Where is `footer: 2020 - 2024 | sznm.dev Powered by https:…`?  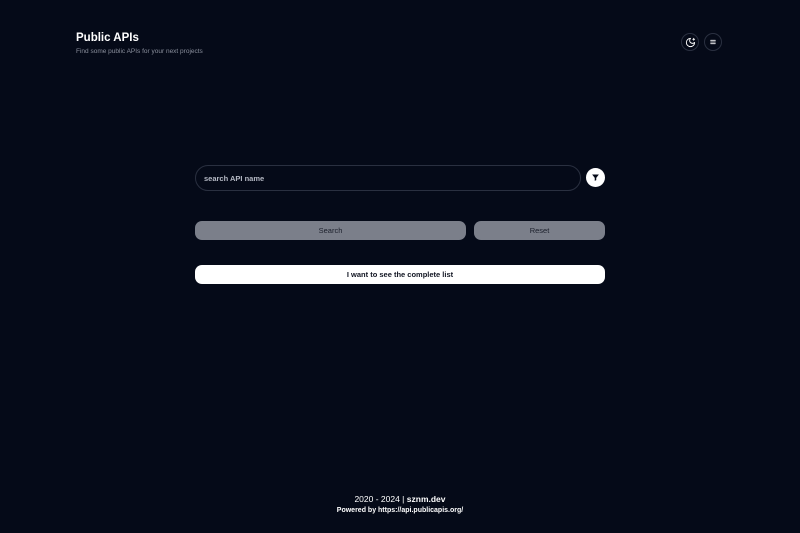
footer: 2020 - 2024 | sznm.dev Powered by https:… is located at coordinates (400, 504).